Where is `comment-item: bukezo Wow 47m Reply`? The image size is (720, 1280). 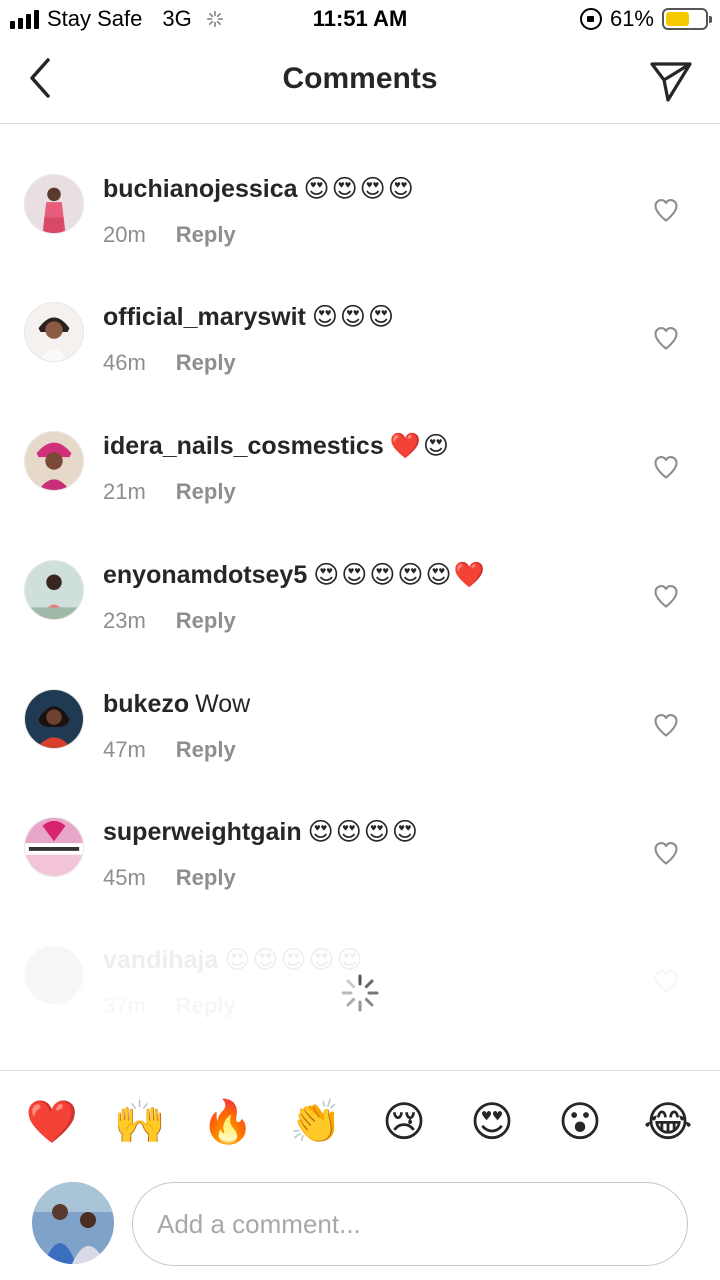
comment-item: bukezo Wow 47m Reply is located at coordinates (360, 753).